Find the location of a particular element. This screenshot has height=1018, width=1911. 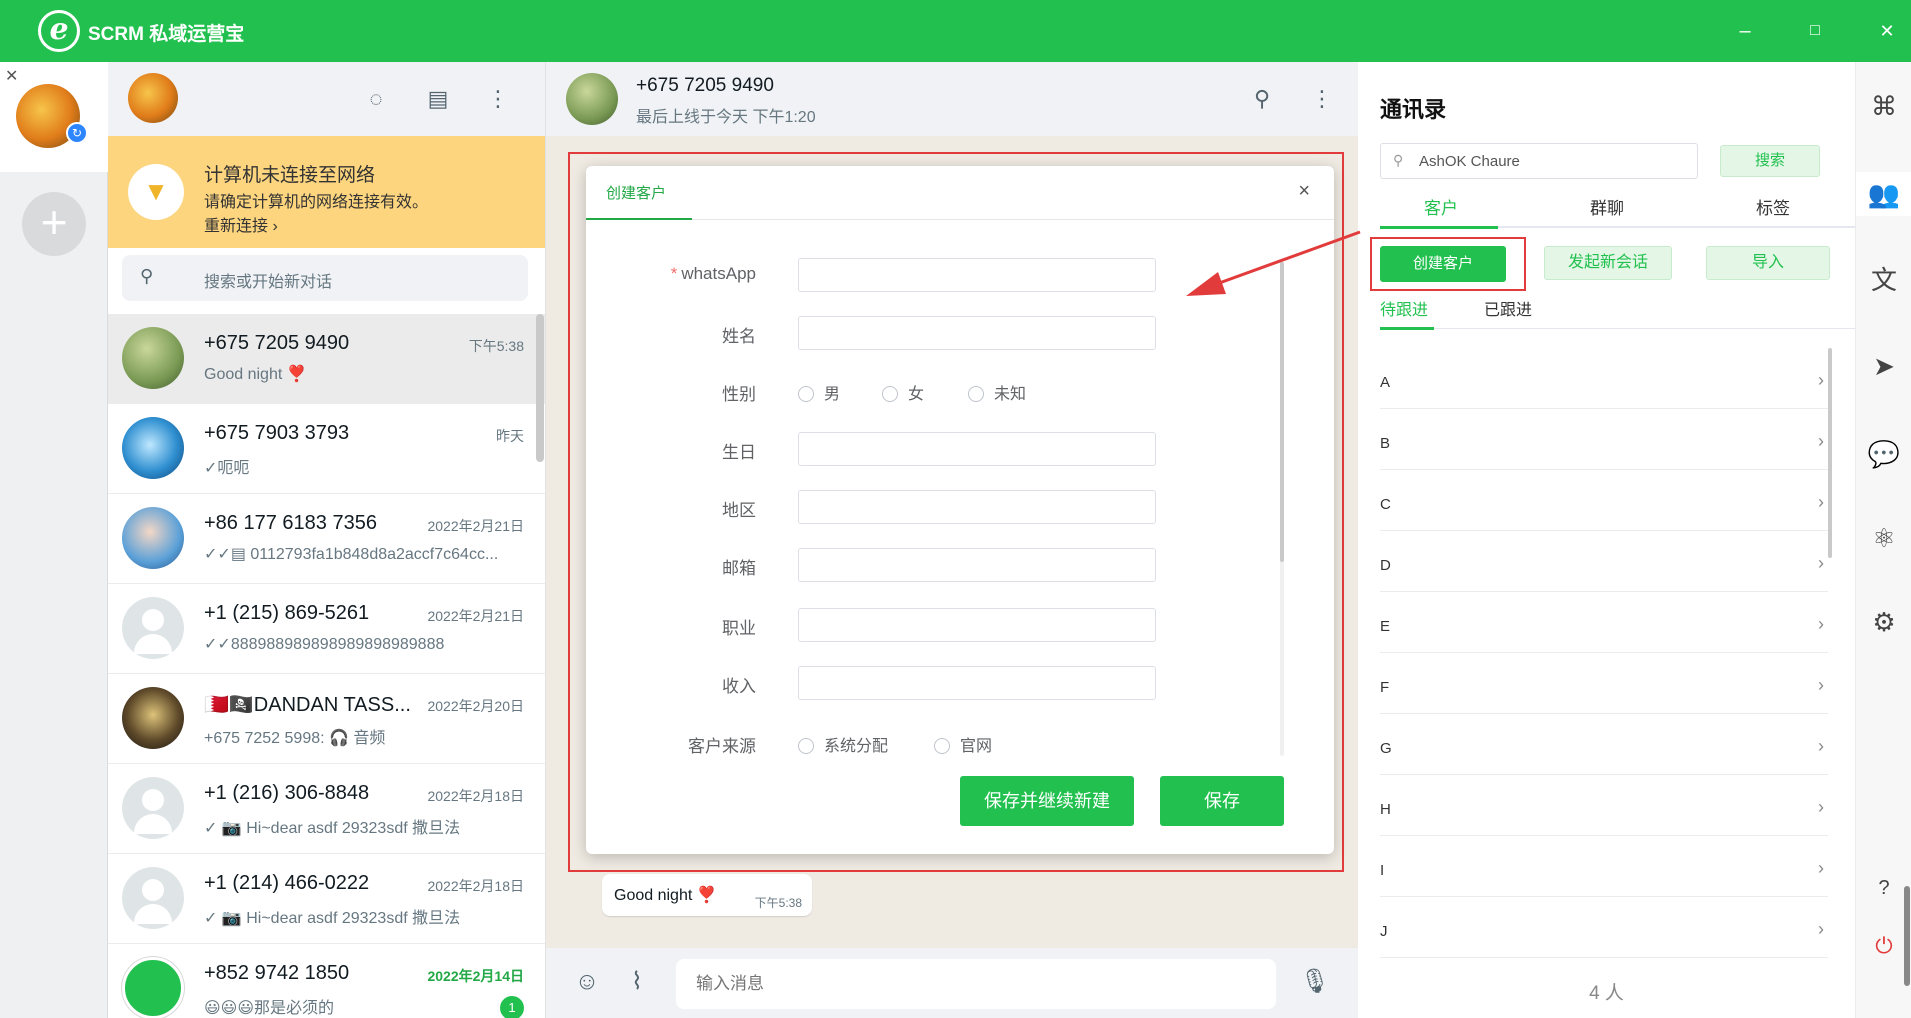

attach-icon: ⌇ is located at coordinates (637, 983).